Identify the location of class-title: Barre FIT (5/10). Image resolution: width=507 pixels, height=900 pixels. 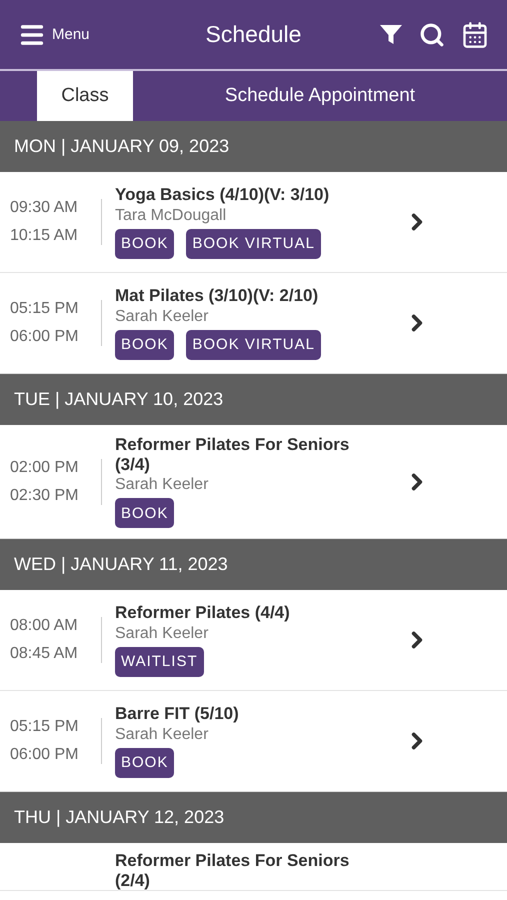
(177, 714).